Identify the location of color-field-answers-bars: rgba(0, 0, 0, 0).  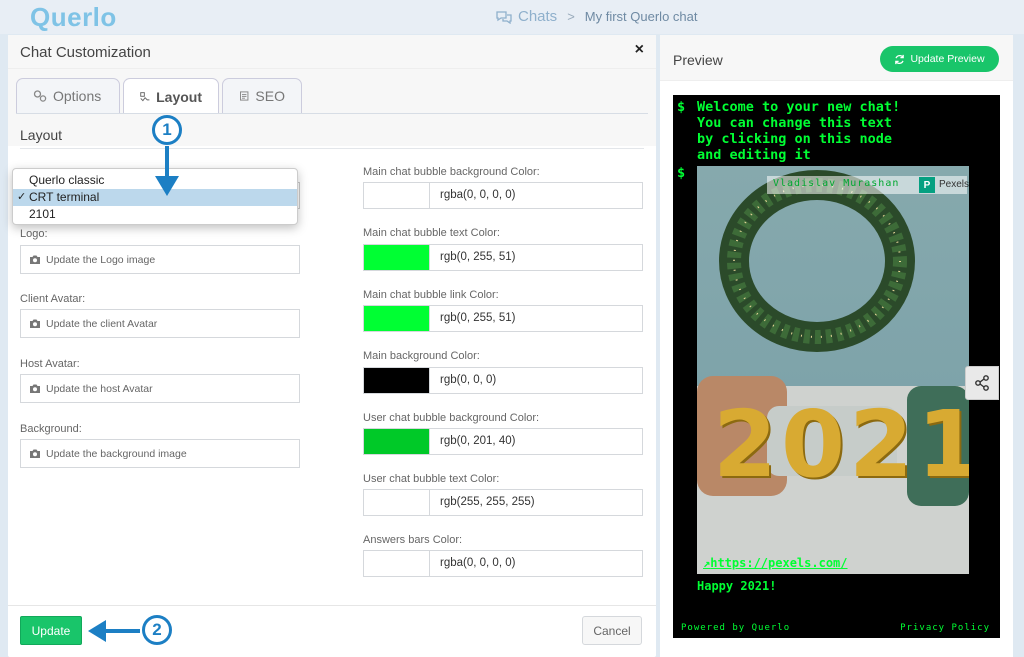
(503, 563).